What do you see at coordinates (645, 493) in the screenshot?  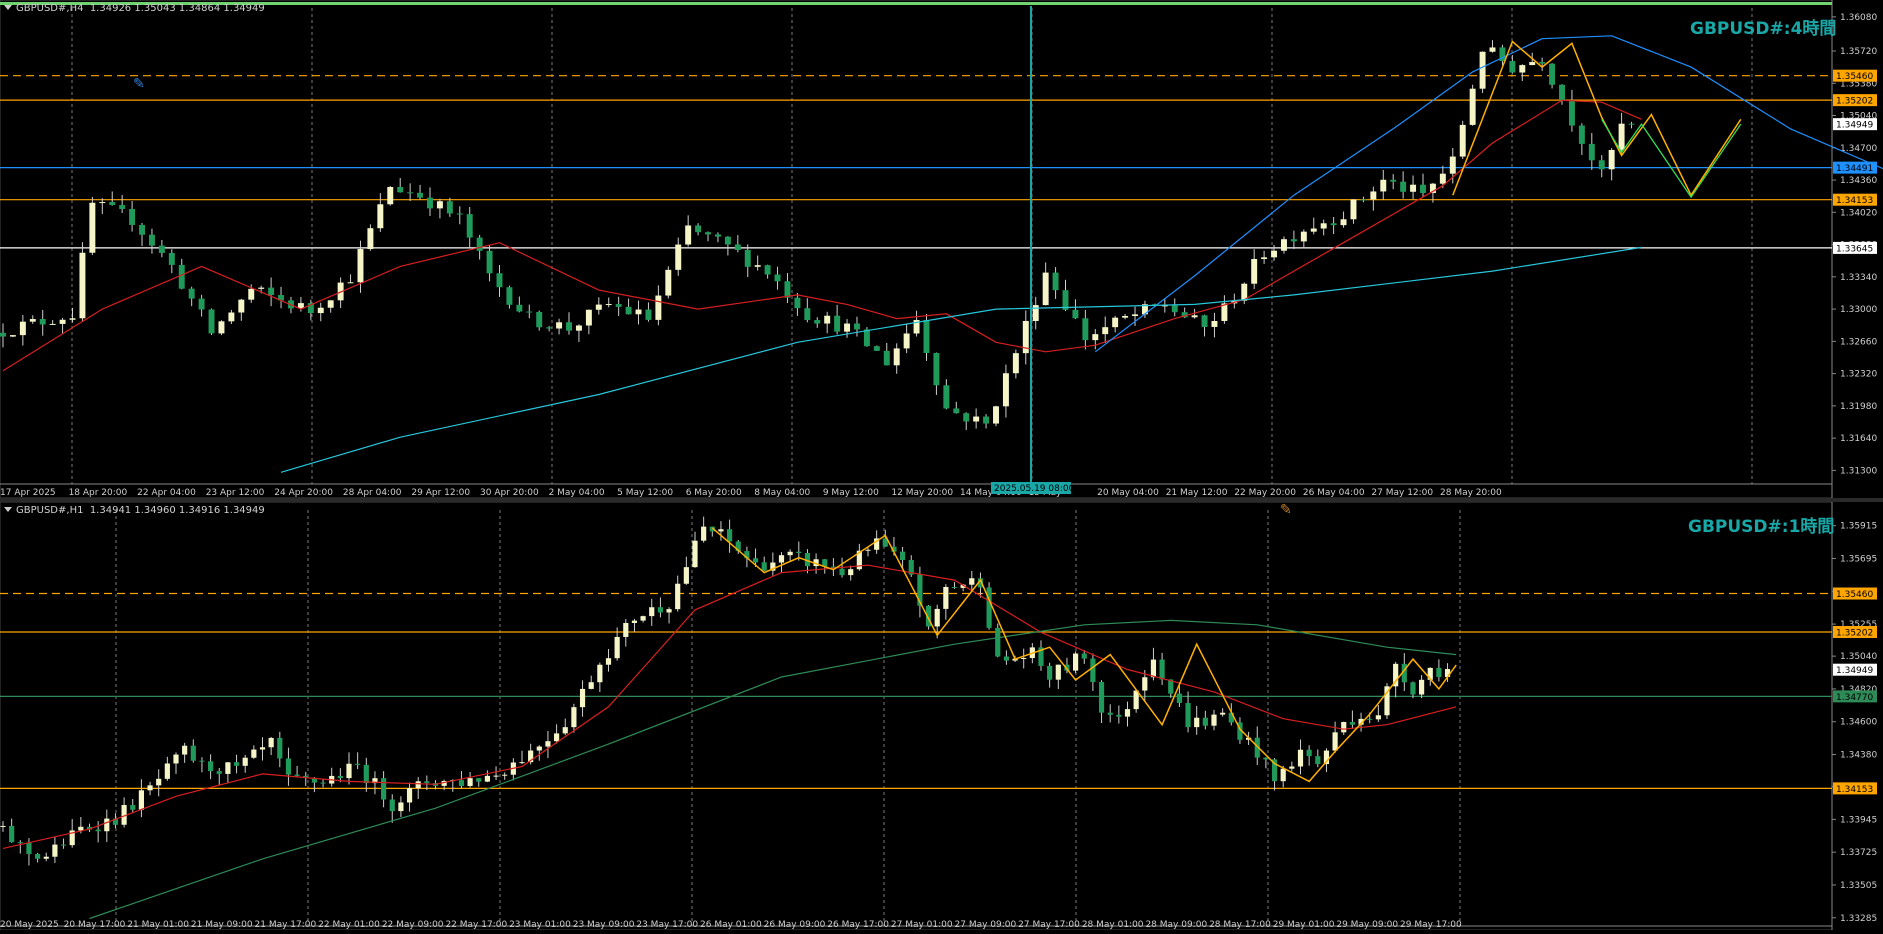 I see `time-tick-label: 5 May 12:00` at bounding box center [645, 493].